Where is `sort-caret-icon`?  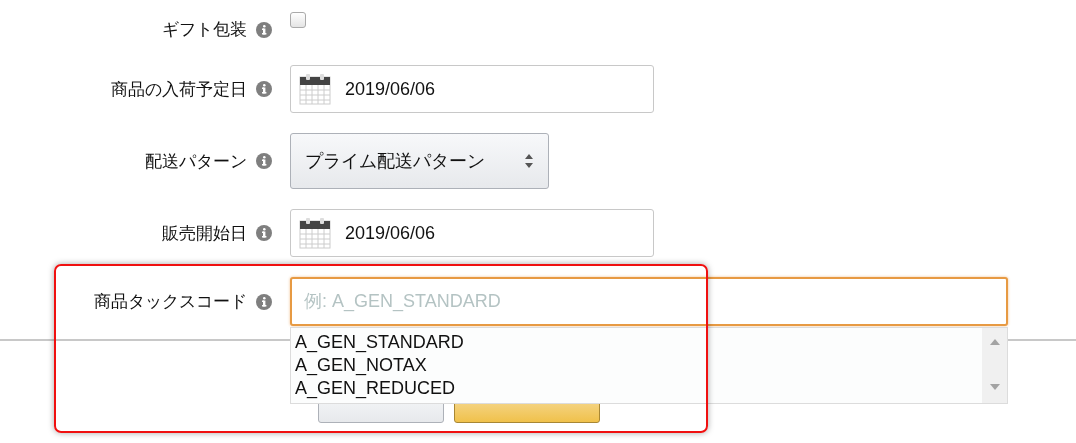 sort-caret-icon is located at coordinates (529, 161).